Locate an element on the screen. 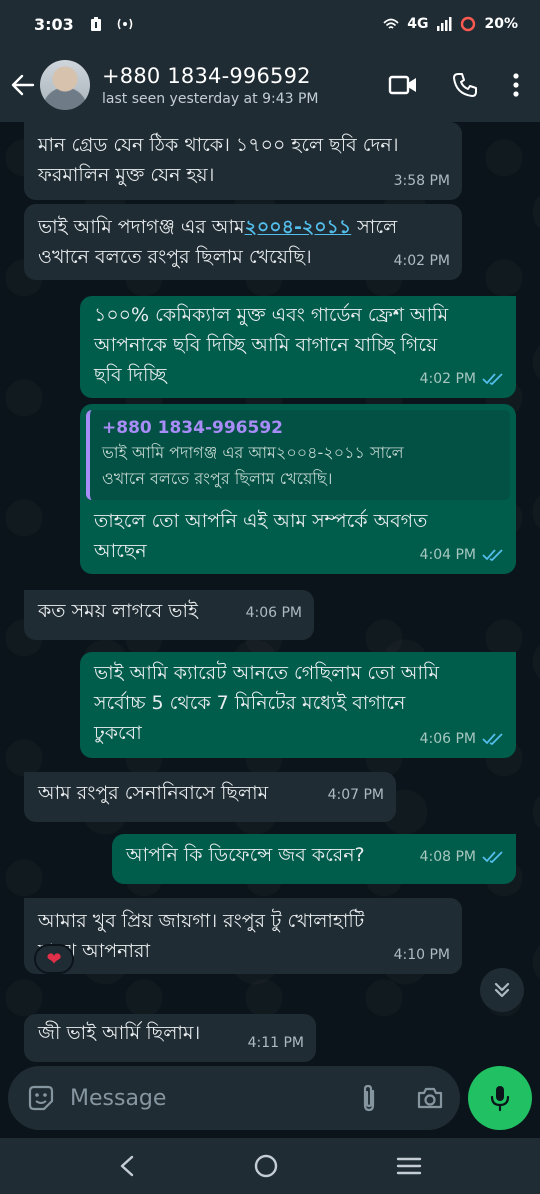 Image resolution: width=540 pixels, height=1194 pixels. system-nav-bar is located at coordinates (270, 1166).